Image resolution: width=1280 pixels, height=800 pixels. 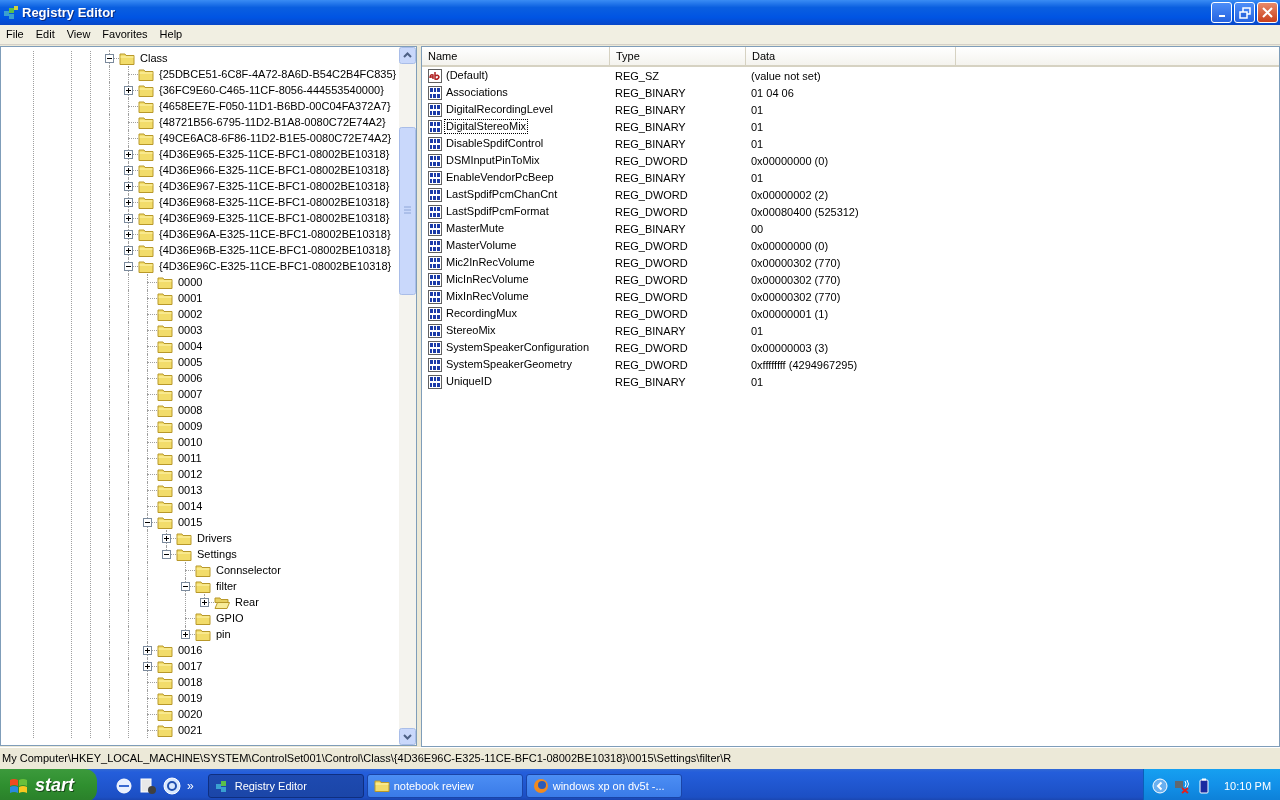 I want to click on desktop-launch-icon, so click(x=148, y=785).